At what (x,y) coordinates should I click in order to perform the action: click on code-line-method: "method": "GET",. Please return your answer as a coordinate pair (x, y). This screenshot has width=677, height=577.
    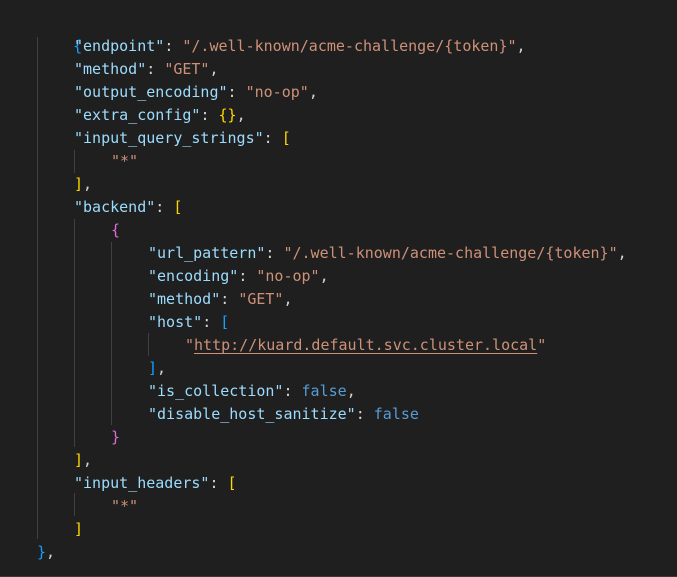
    Looking at the image, I should click on (146, 69).